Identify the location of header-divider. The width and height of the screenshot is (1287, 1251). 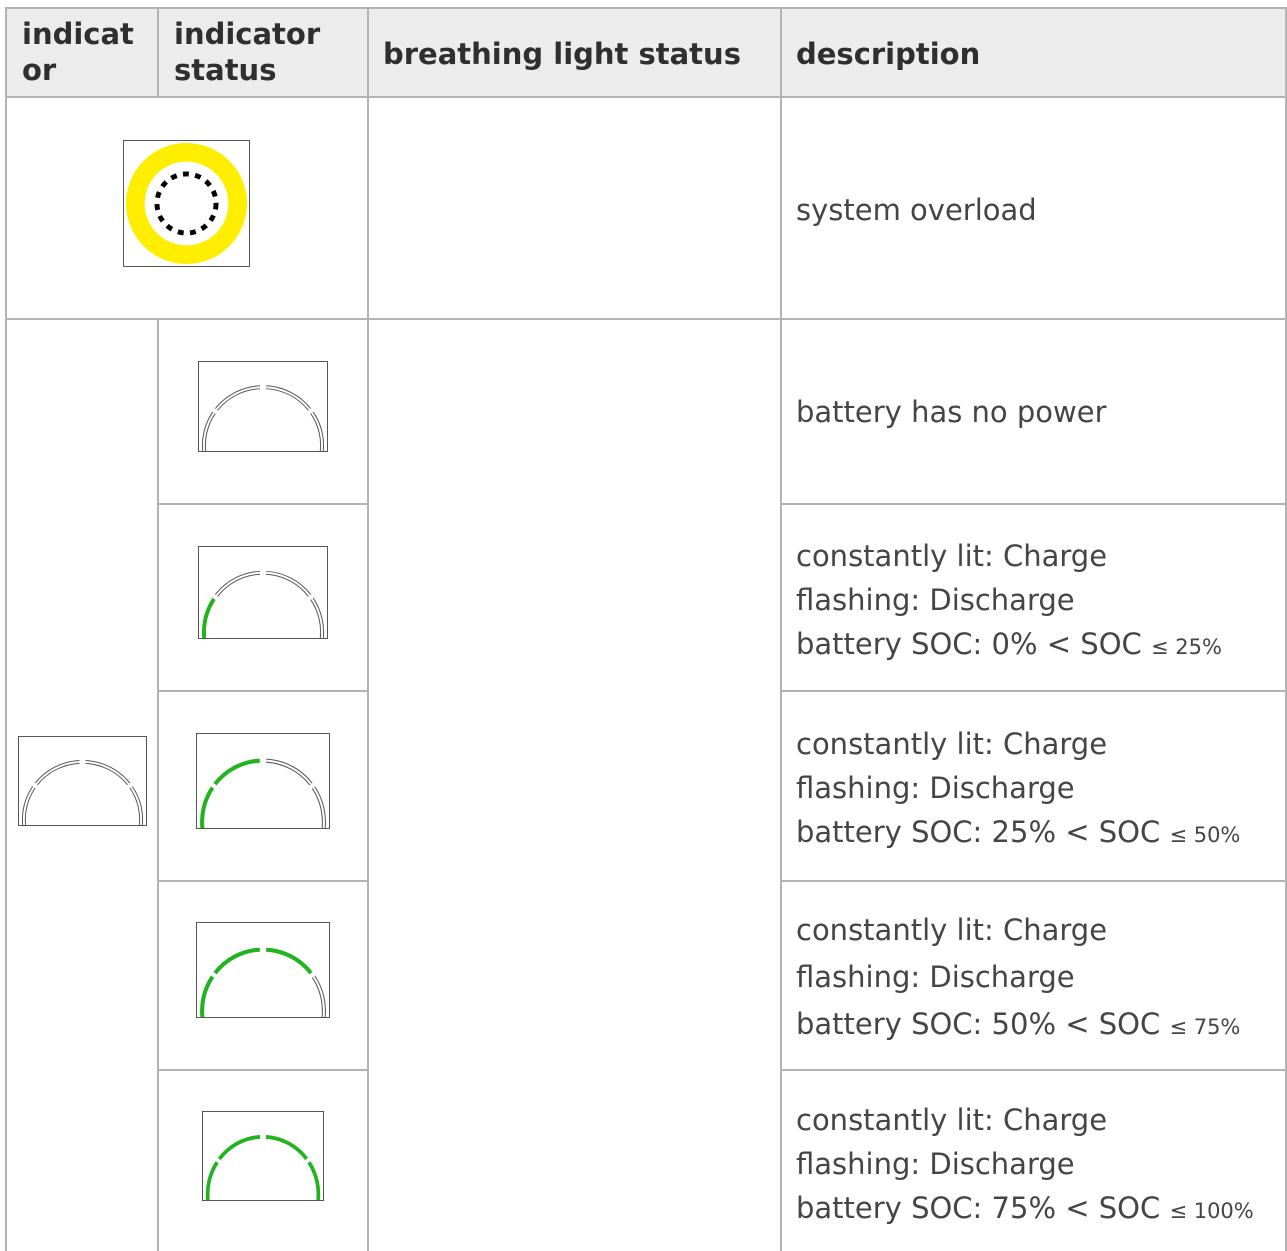
(646, 97).